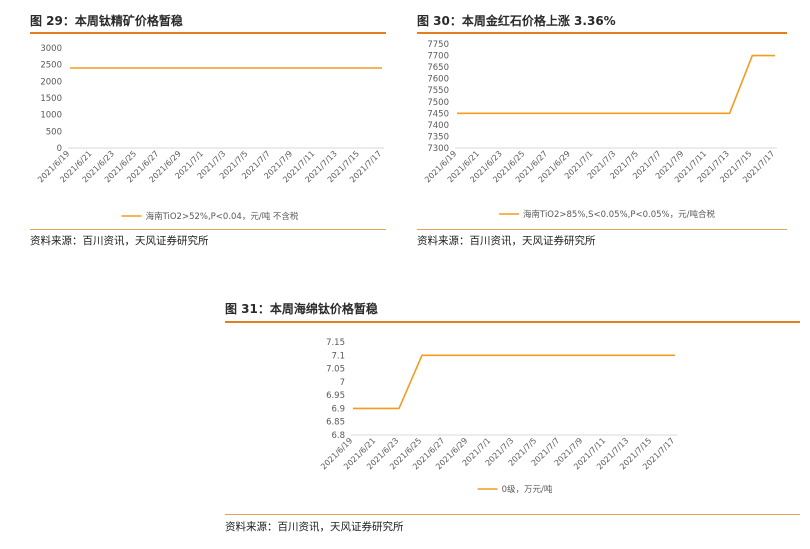  I want to click on y-tick-label: 7600, so click(438, 80).